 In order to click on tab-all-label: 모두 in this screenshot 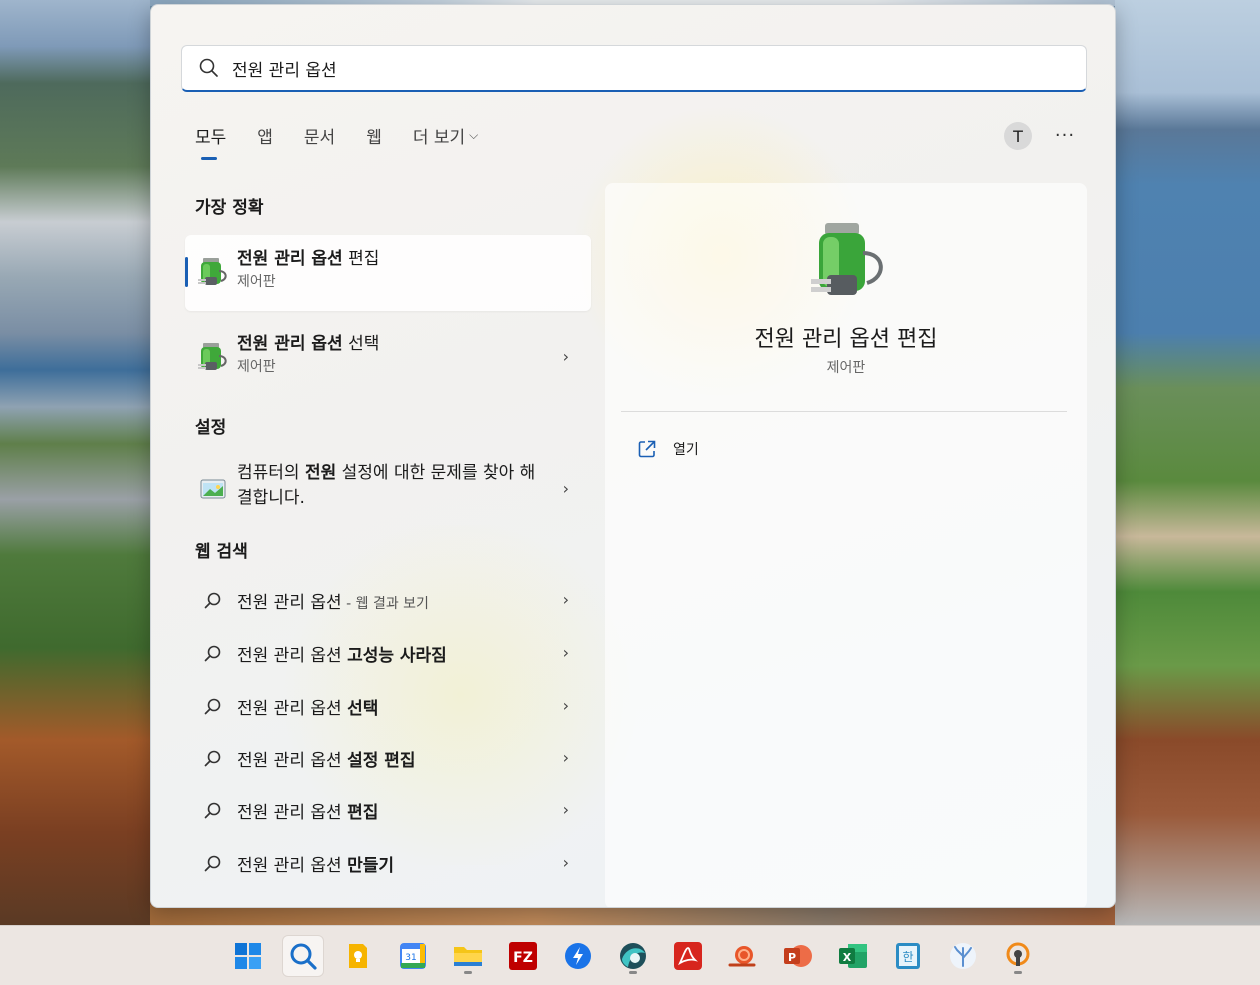, I will do `click(211, 138)`.